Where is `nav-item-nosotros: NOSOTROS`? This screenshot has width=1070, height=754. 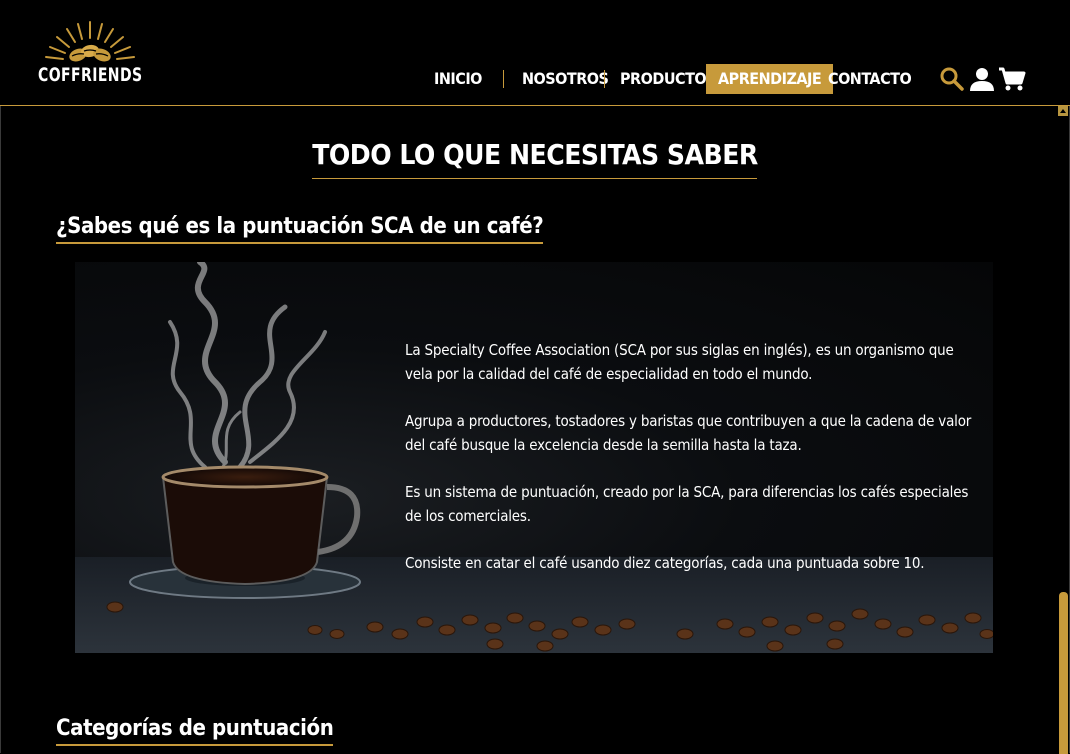
nav-item-nosotros: NOSOTROS is located at coordinates (565, 79).